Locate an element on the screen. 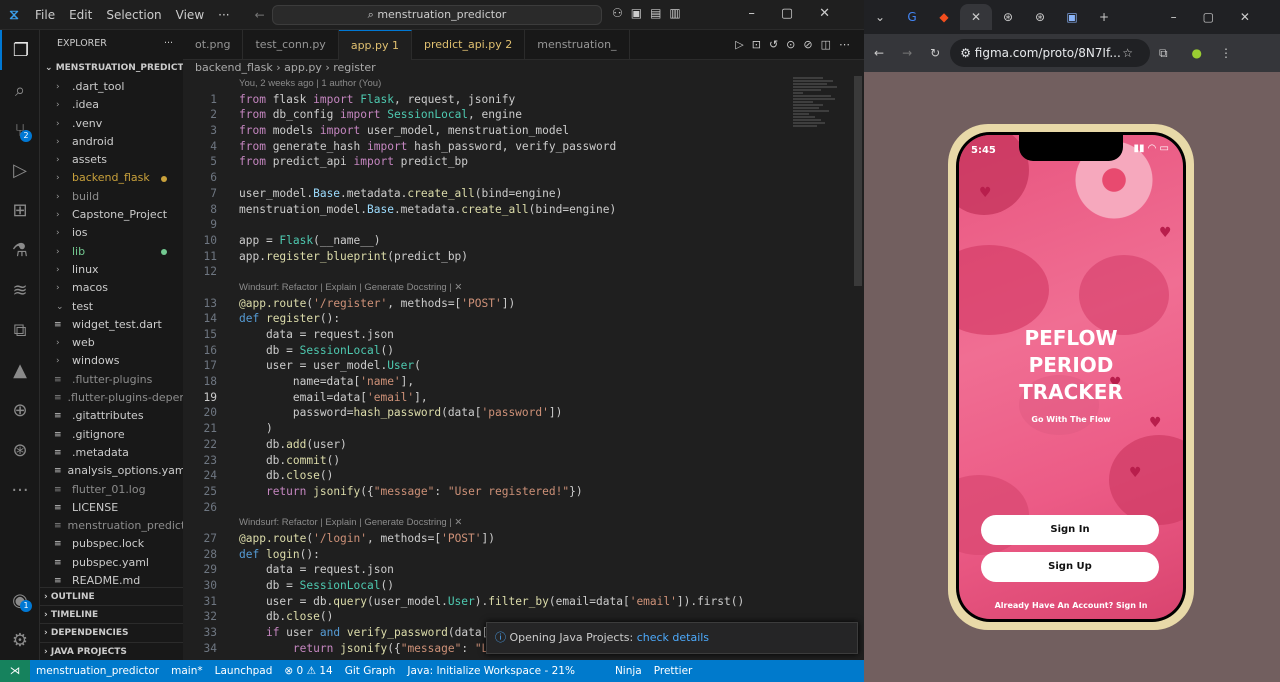  tree-item: › macos is located at coordinates (111, 288).